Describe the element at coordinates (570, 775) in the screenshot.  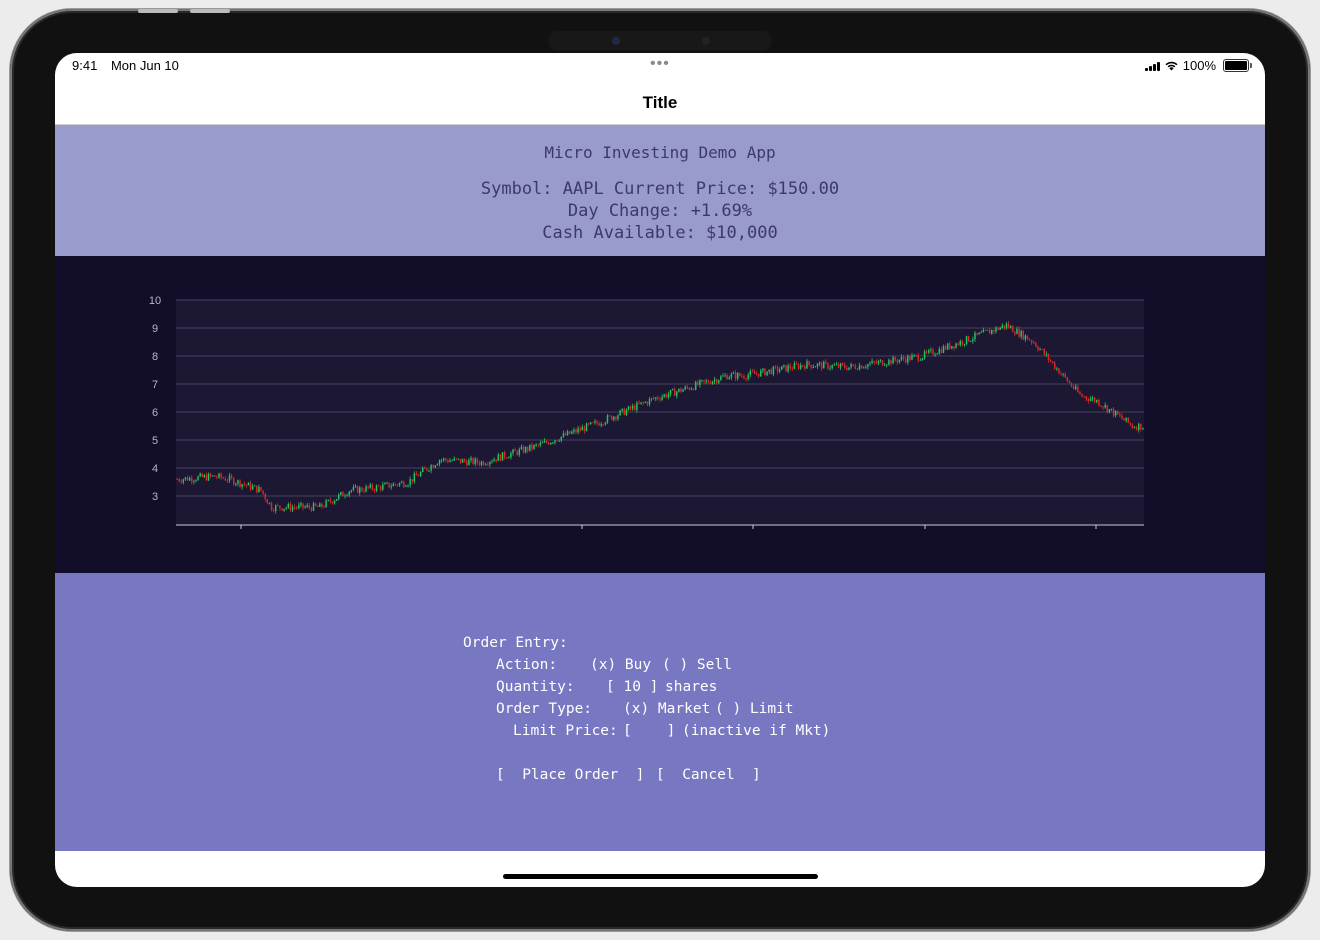
I see `place-order-button: [ Place Order ]` at that location.